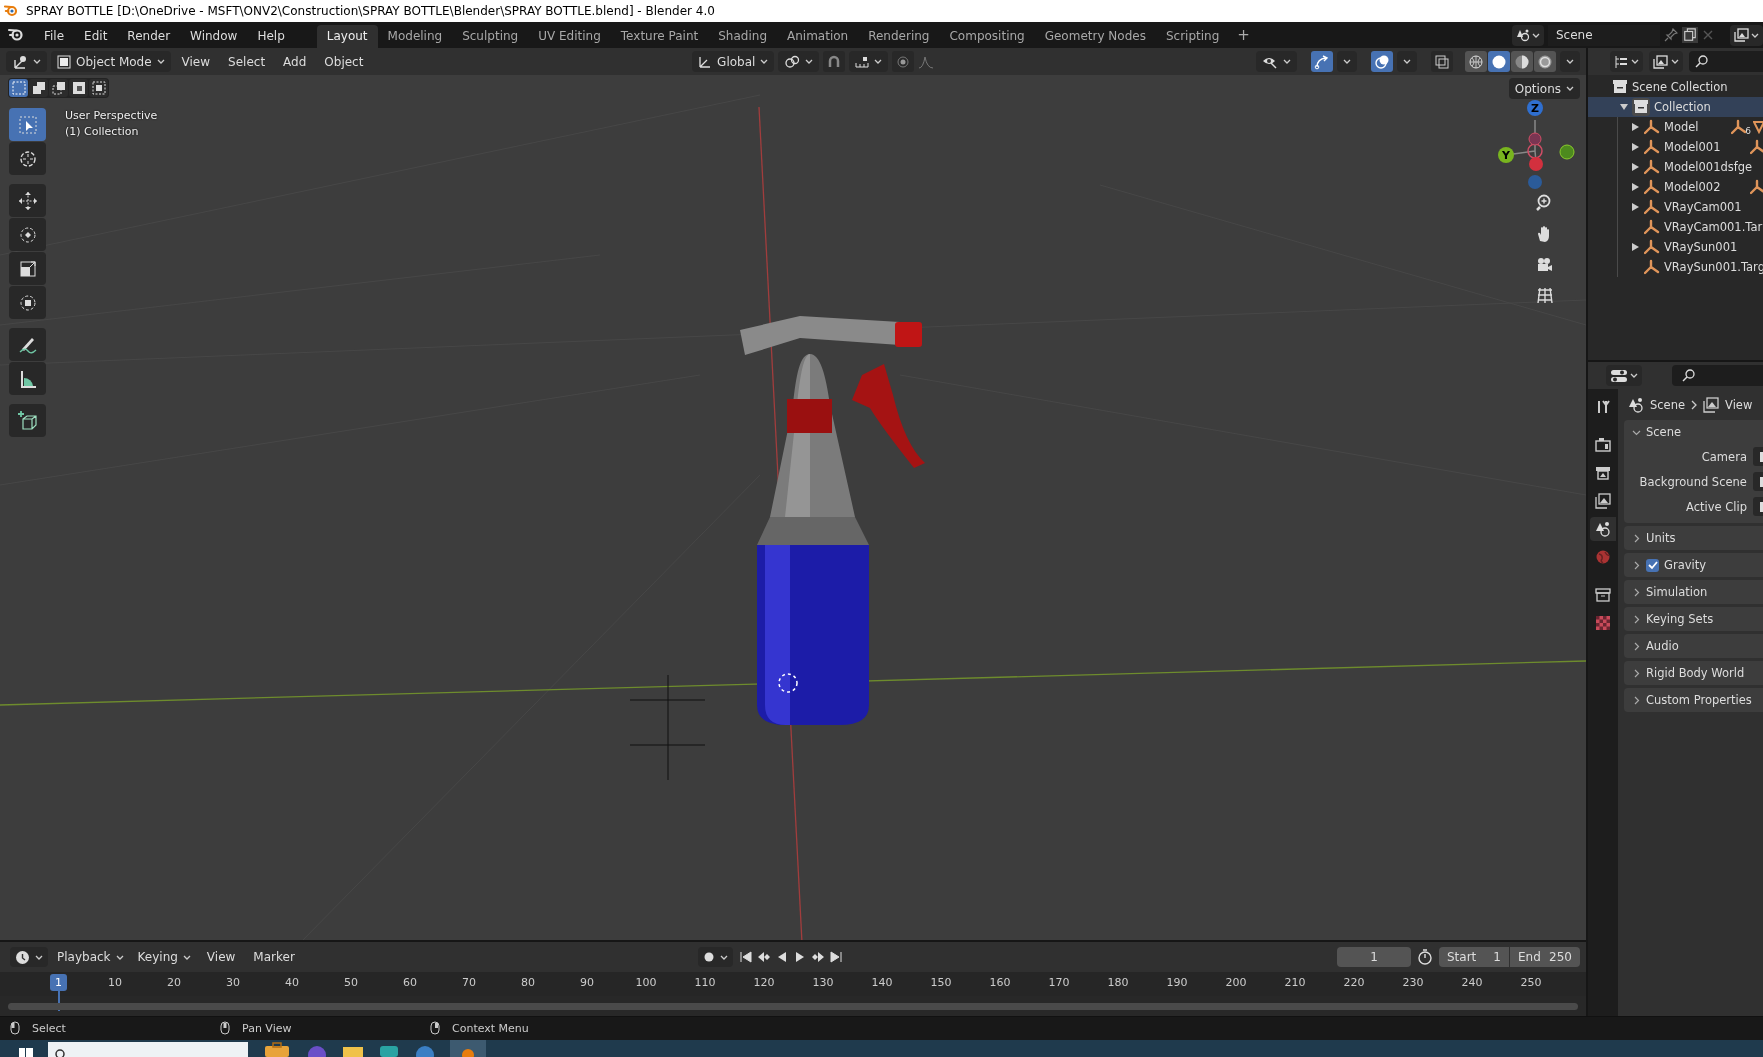  I want to click on scene-type-button, so click(1528, 35).